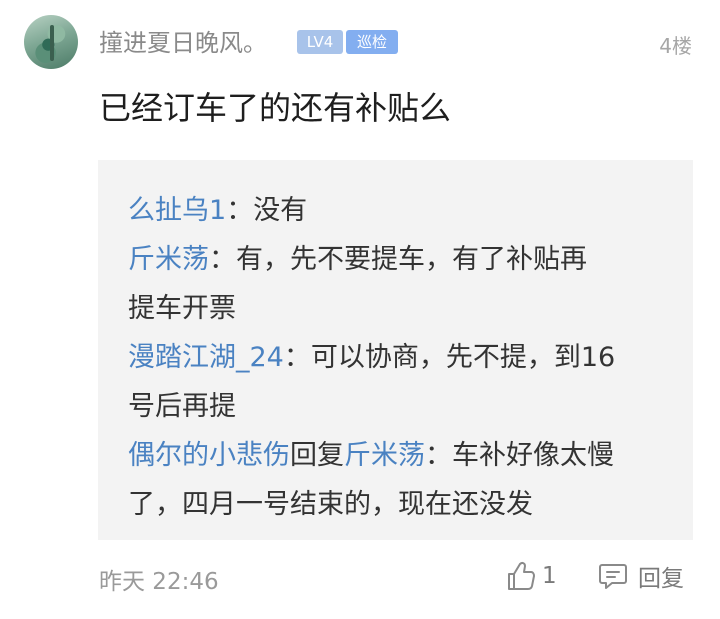  I want to click on like-count: 1, so click(549, 576).